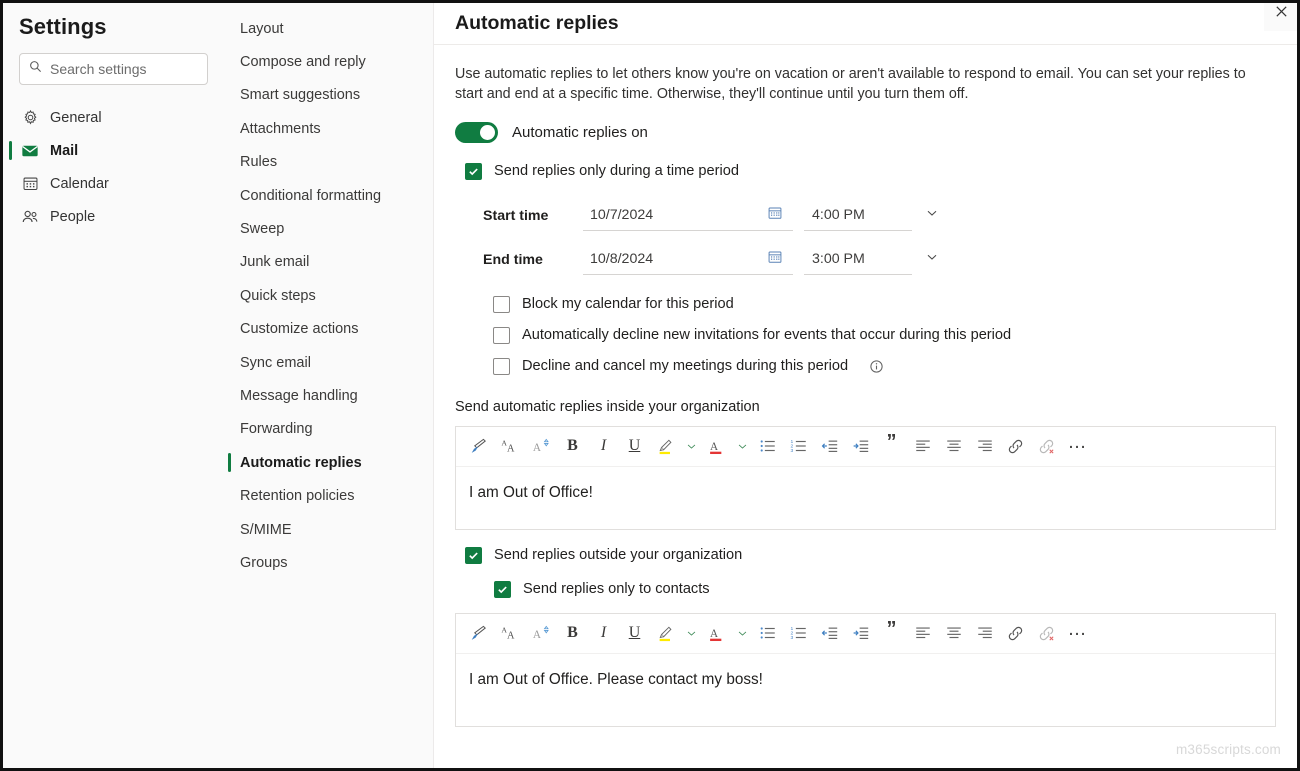 The width and height of the screenshot is (1300, 771). I want to click on subnav-item-attachments: Attachments, so click(328, 128).